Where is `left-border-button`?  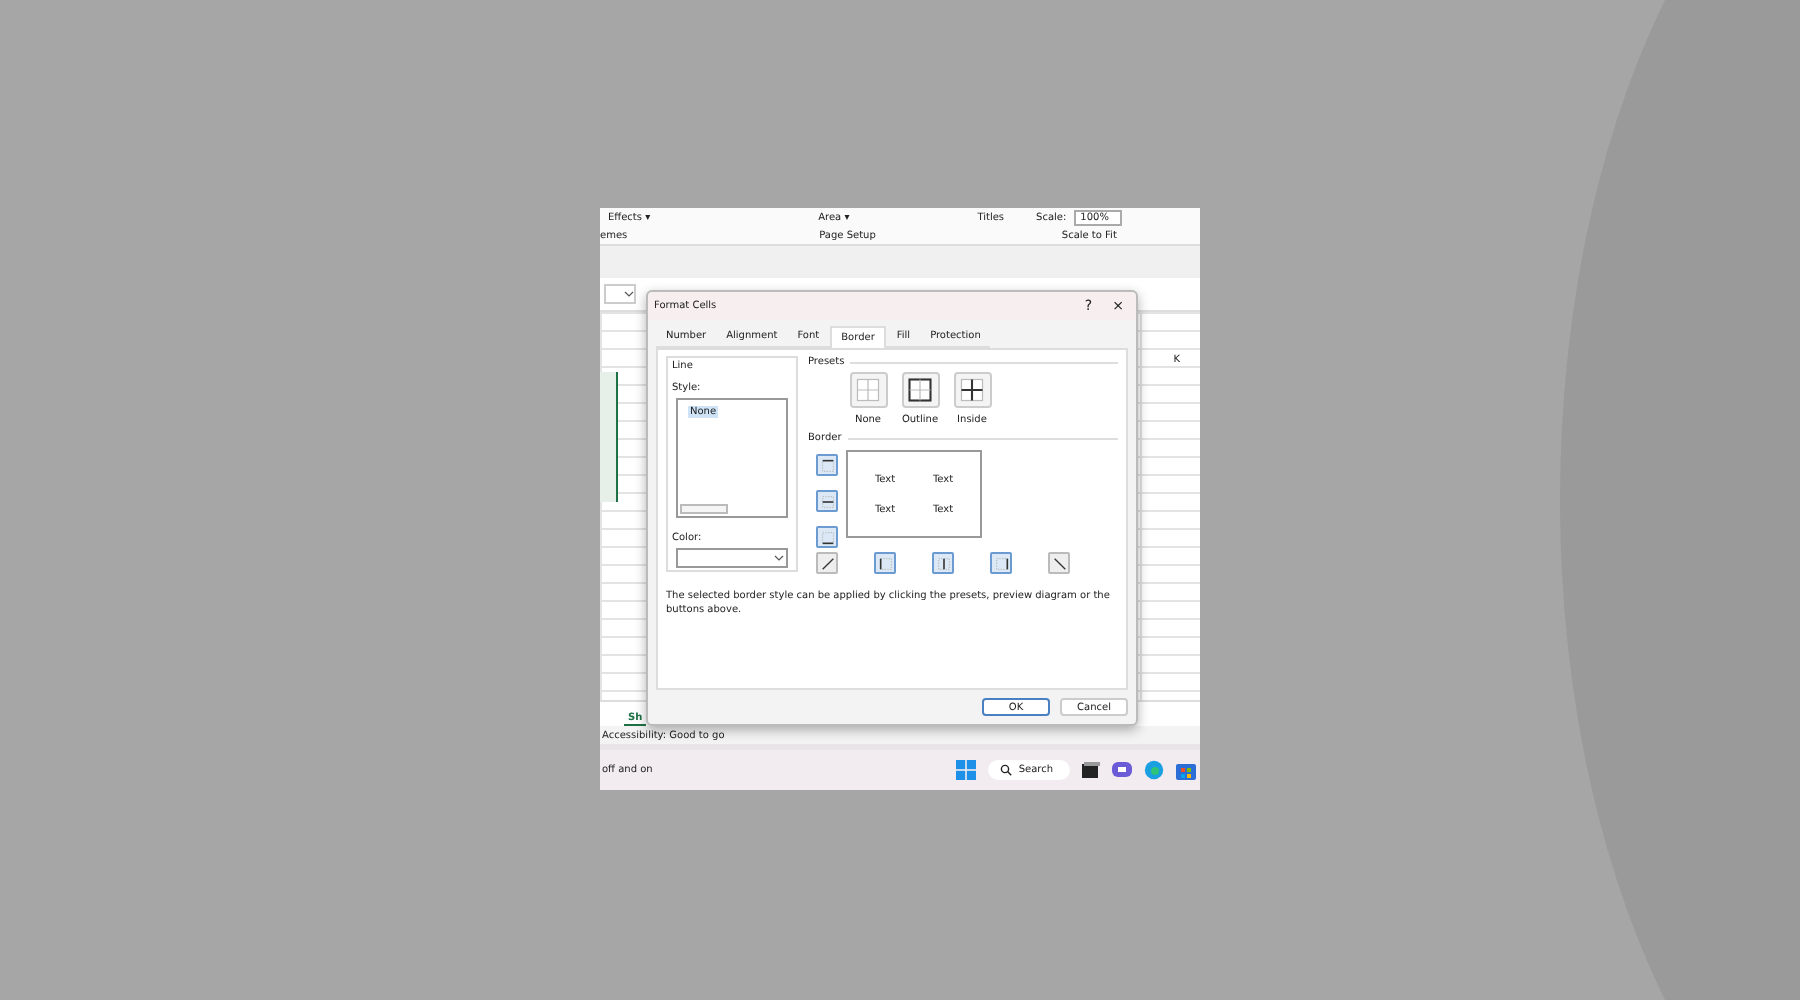 left-border-button is located at coordinates (885, 563).